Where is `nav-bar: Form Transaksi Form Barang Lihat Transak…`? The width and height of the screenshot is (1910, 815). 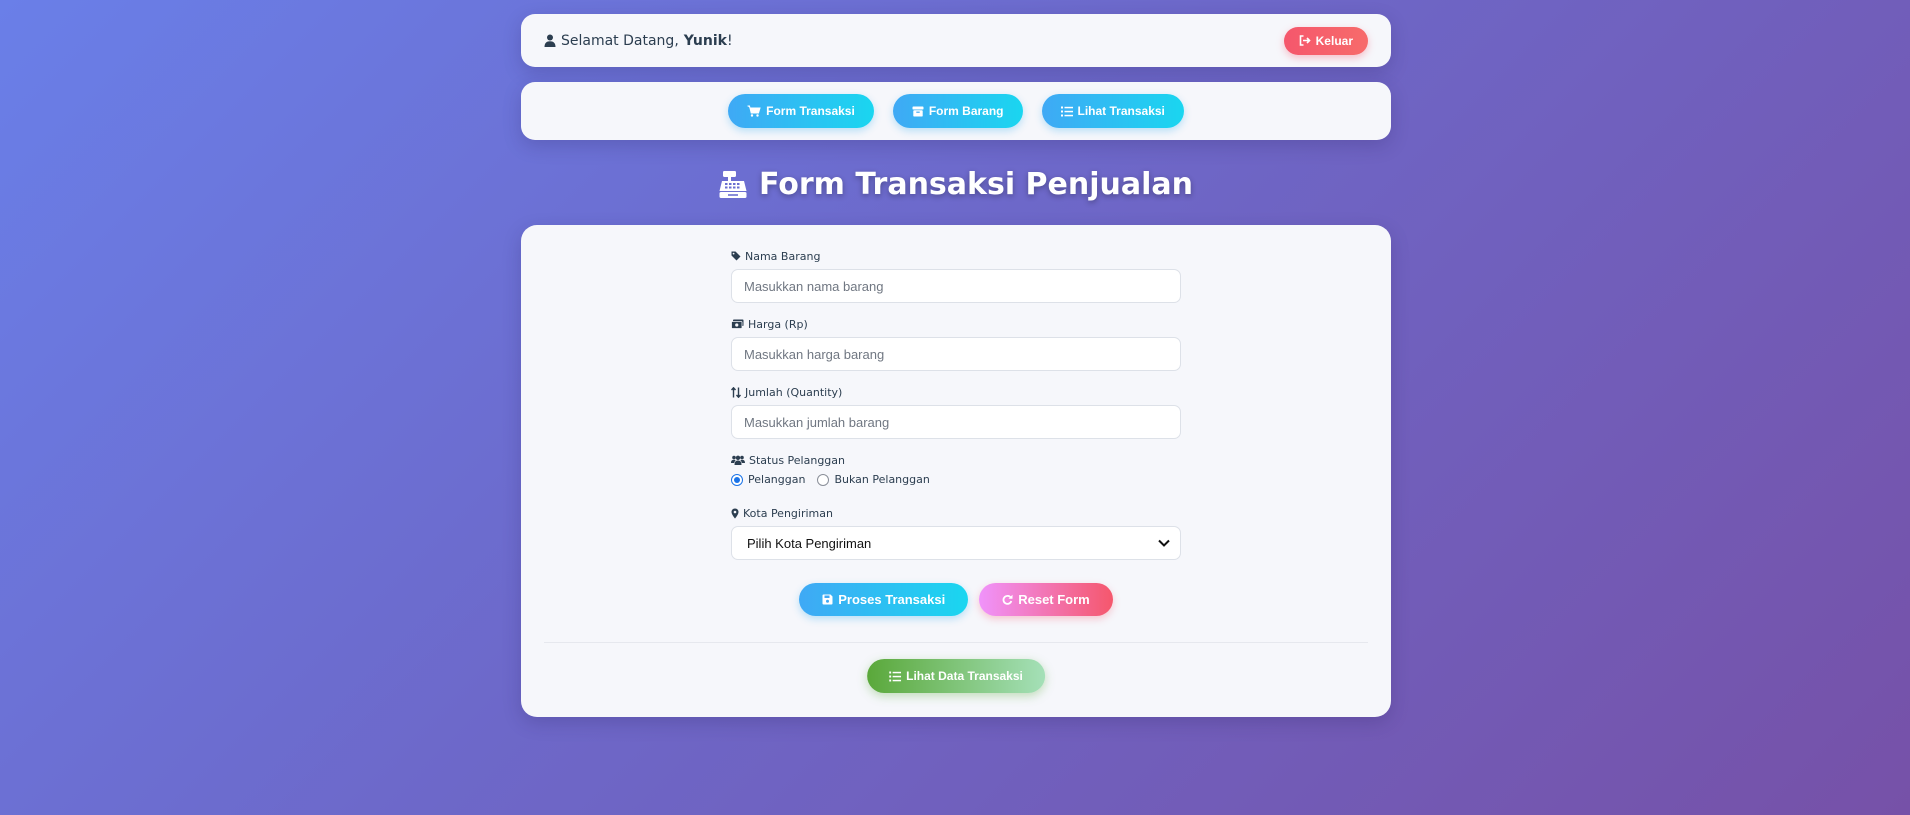
nav-bar: Form Transaksi Form Barang Lihat Transak… is located at coordinates (956, 111).